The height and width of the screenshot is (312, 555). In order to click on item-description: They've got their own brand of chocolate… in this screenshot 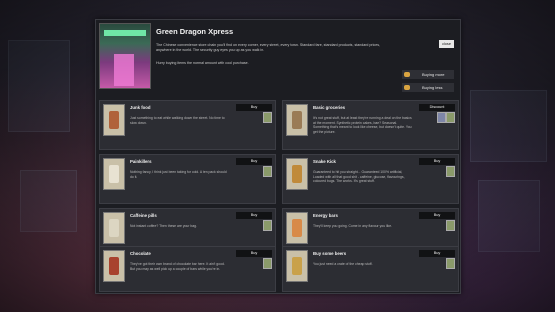, I will do `click(177, 266)`.